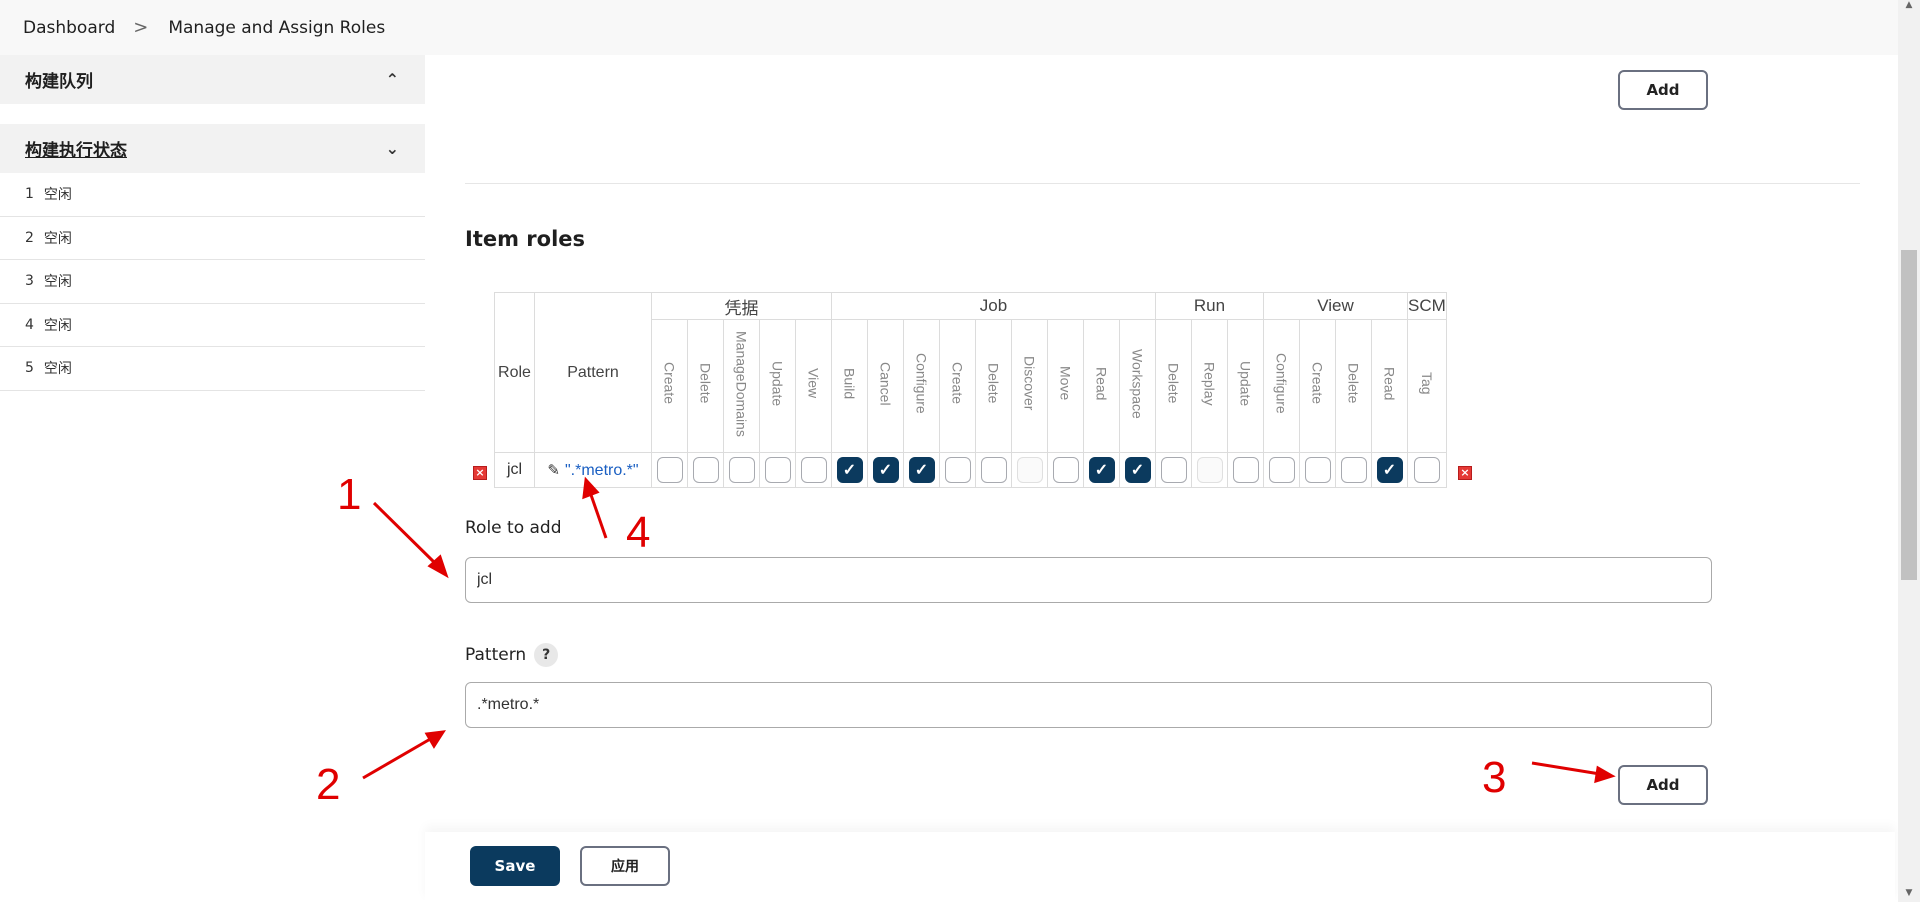 This screenshot has height=902, width=1920. Describe the element at coordinates (1909, 415) in the screenshot. I see `scroll-thumb` at that location.